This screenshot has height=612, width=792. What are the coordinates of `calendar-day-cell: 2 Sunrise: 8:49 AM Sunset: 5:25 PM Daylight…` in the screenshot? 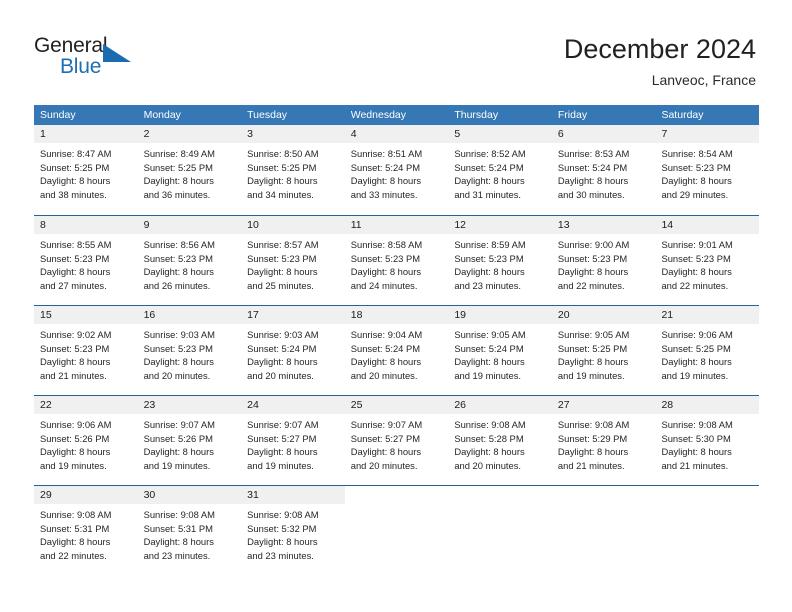 It's located at (189, 170).